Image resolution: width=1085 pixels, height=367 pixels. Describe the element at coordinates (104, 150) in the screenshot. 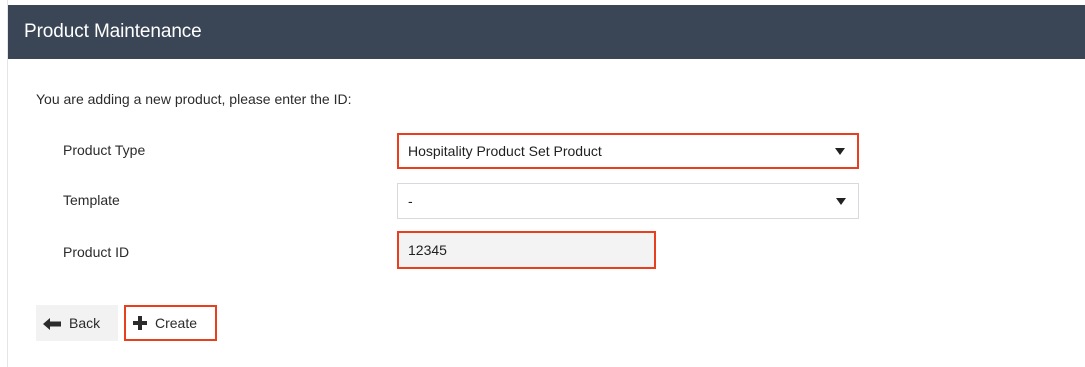

I see `product-type-label: Product Type` at that location.